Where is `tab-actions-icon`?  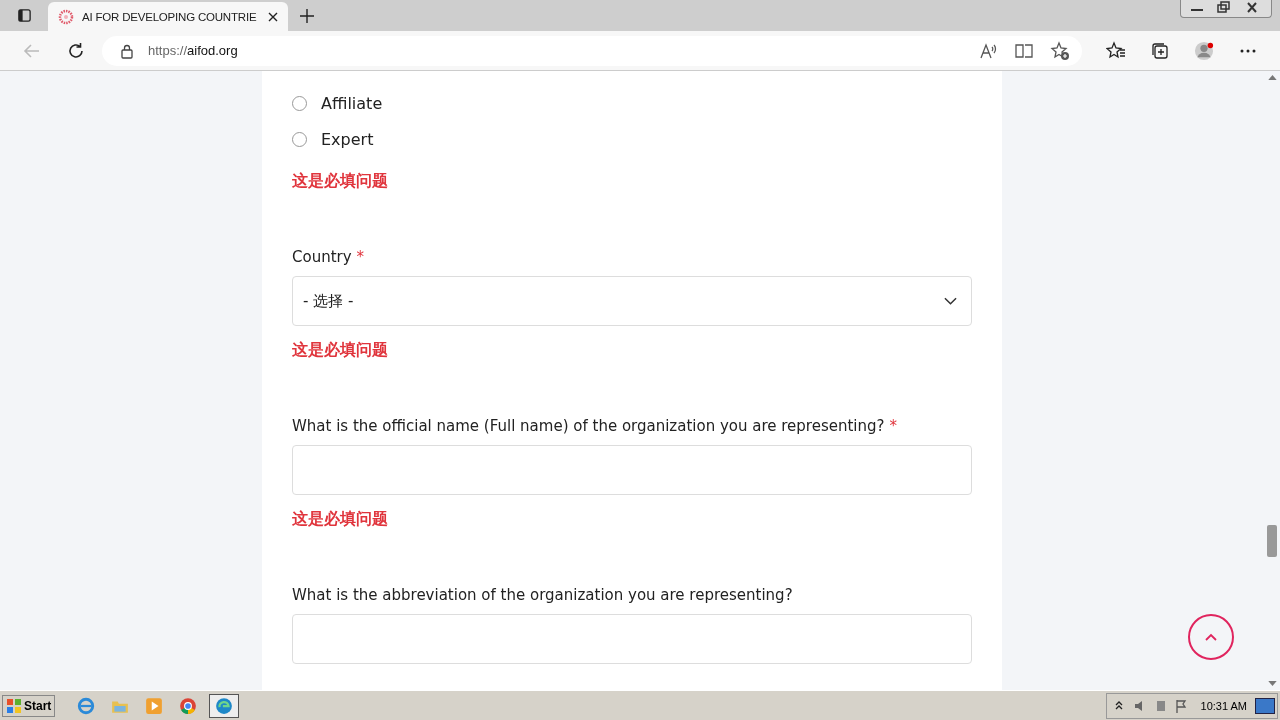 tab-actions-icon is located at coordinates (24, 15).